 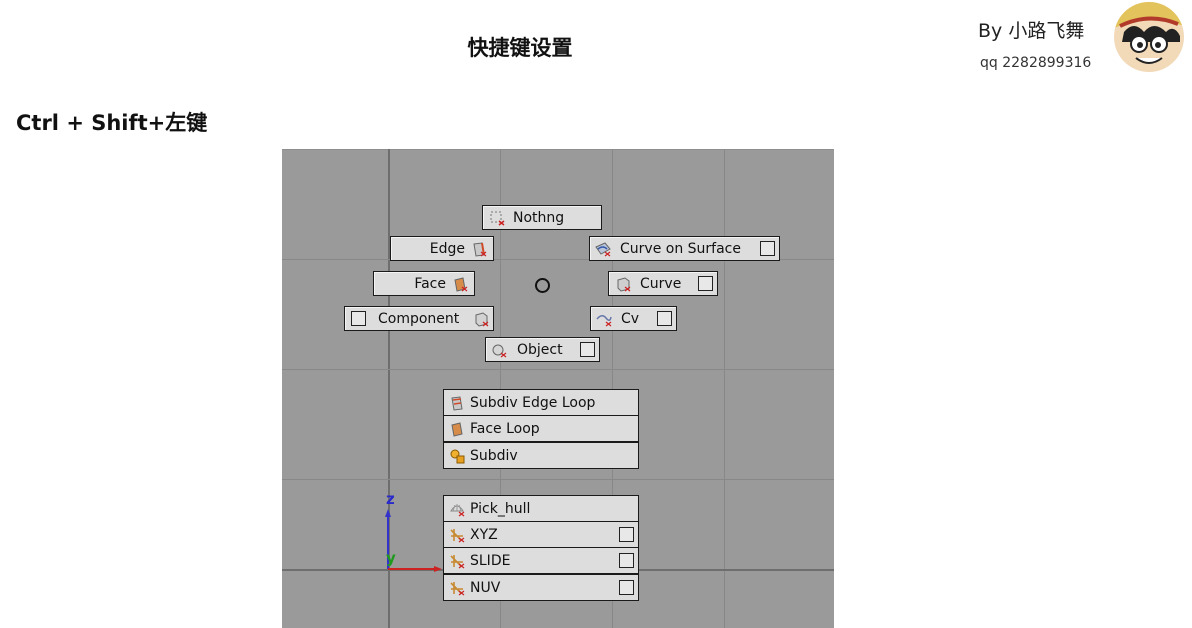 What do you see at coordinates (457, 561) in the screenshot?
I see `slide-icon` at bounding box center [457, 561].